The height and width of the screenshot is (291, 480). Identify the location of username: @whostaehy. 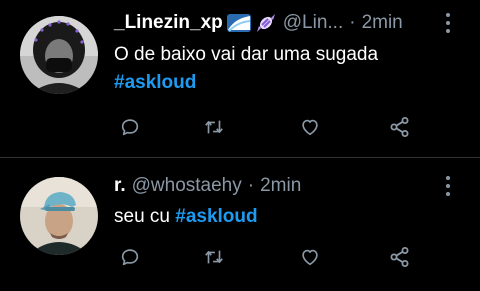
(187, 186).